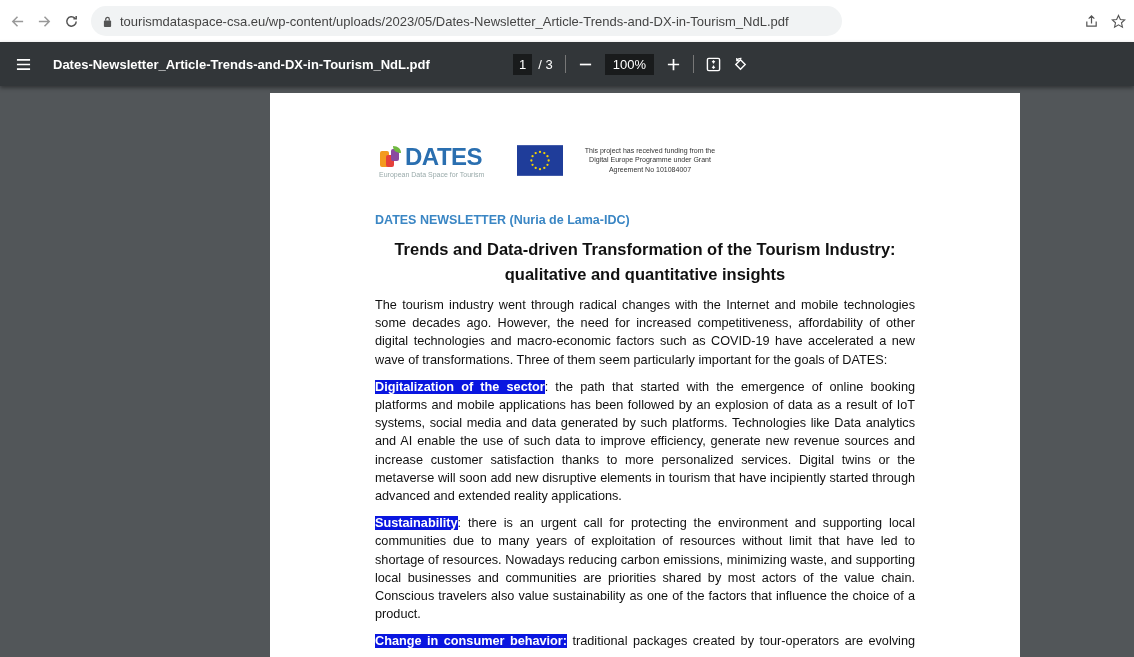  Describe the element at coordinates (391, 156) in the screenshot. I see `logo-mark-icon` at that location.